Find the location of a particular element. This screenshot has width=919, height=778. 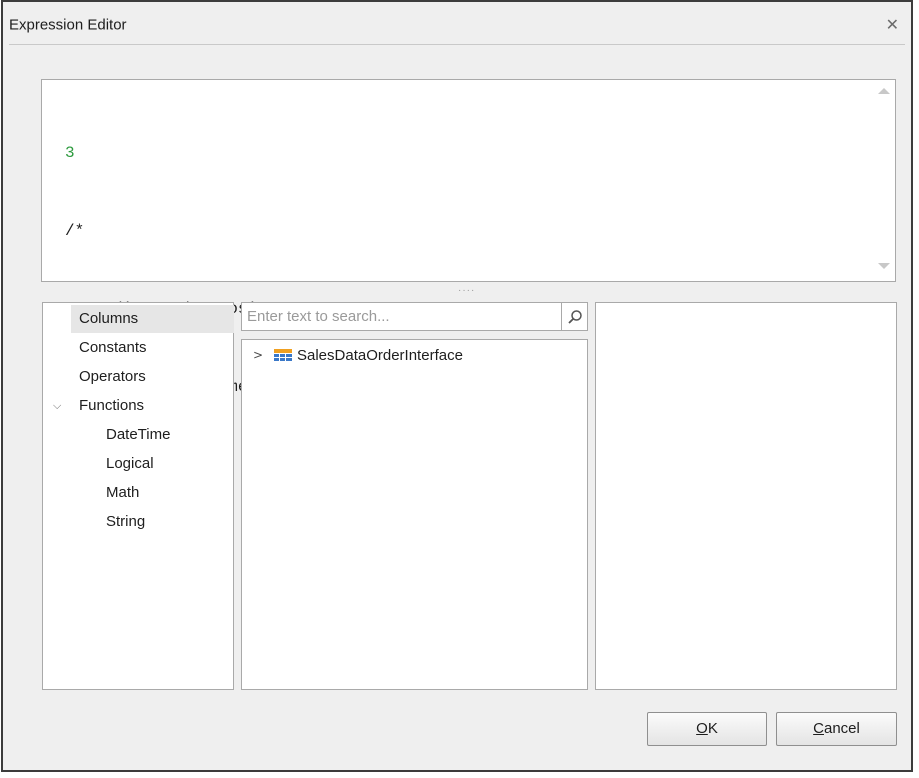

ok-label: K is located at coordinates (712, 728).